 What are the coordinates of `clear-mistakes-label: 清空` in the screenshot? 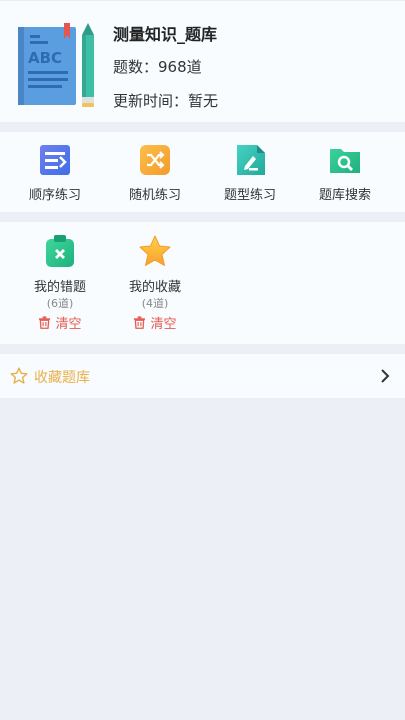 It's located at (68, 324).